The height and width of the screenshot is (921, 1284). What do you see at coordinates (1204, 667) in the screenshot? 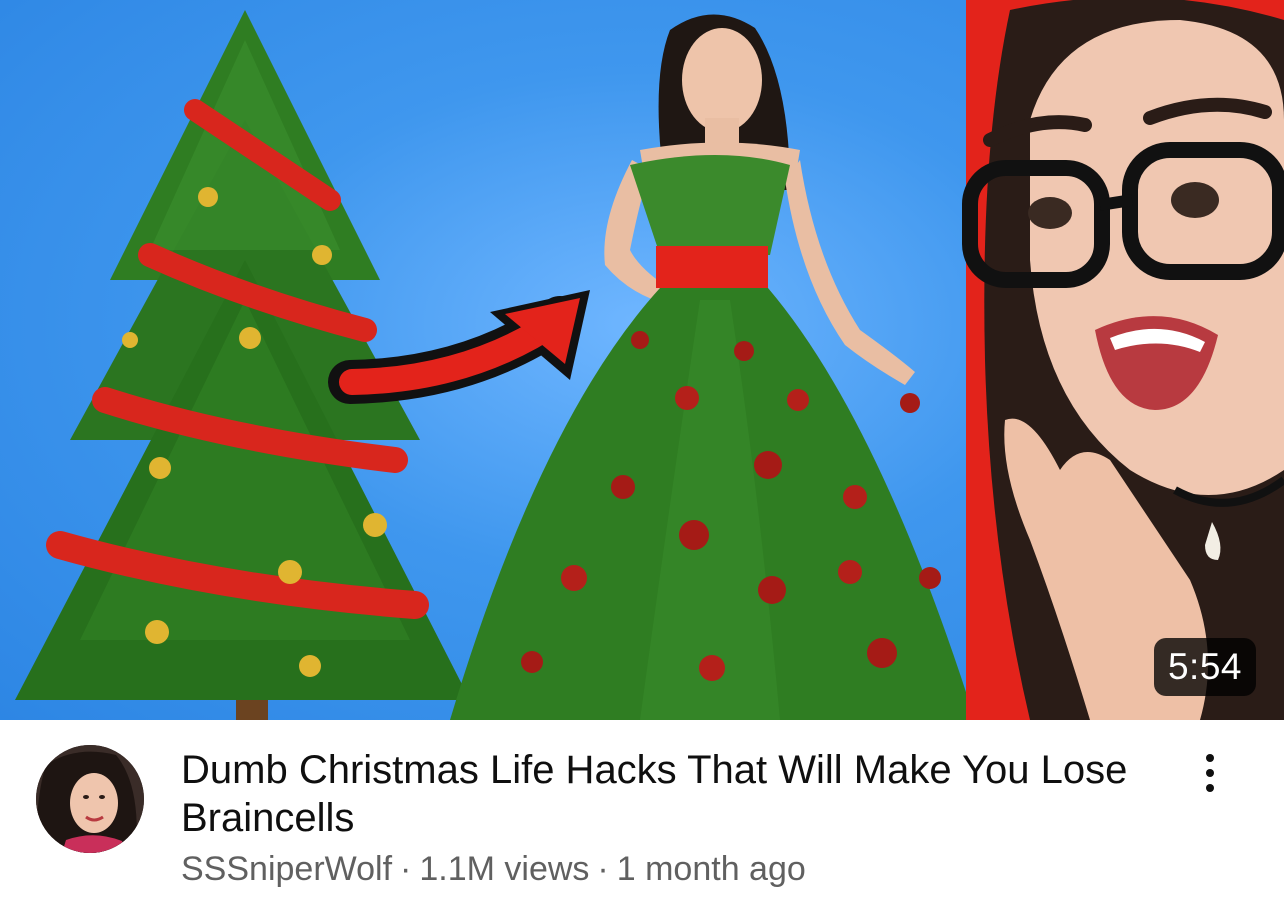
I see `video-duration-badge: 5:54` at bounding box center [1204, 667].